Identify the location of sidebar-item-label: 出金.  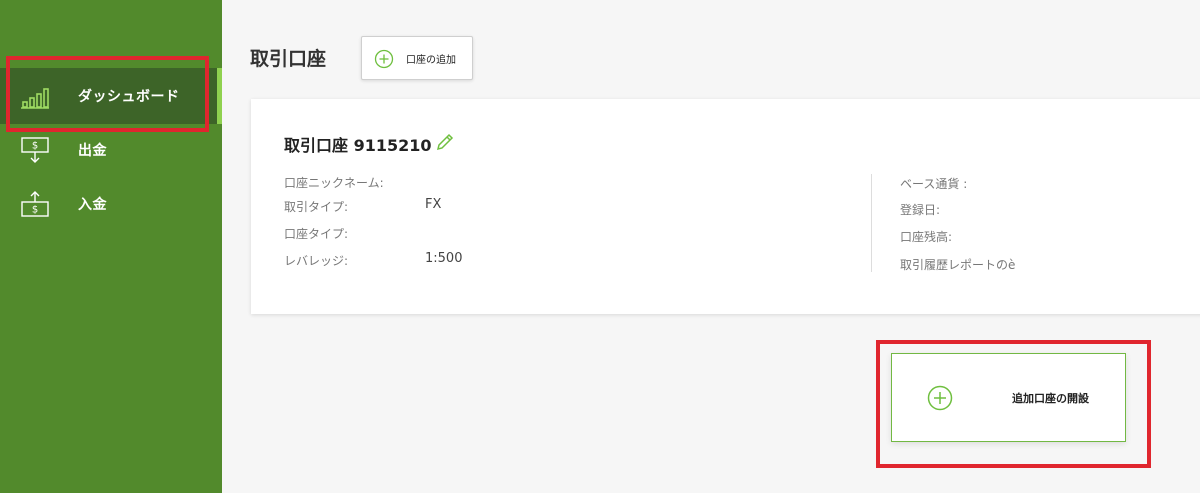
(92, 151).